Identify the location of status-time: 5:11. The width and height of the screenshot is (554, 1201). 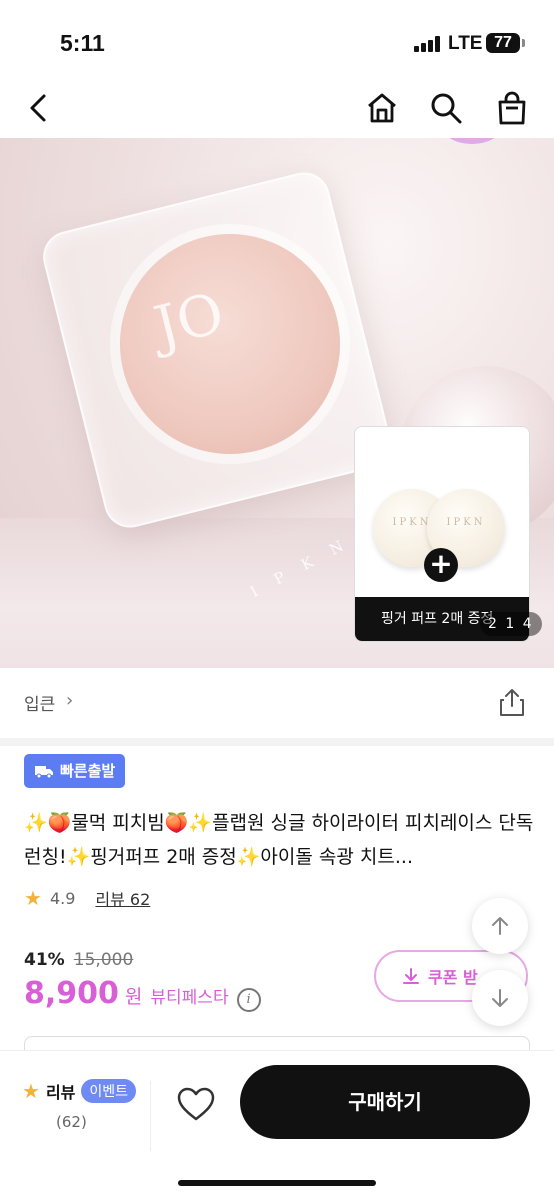
(82, 43).